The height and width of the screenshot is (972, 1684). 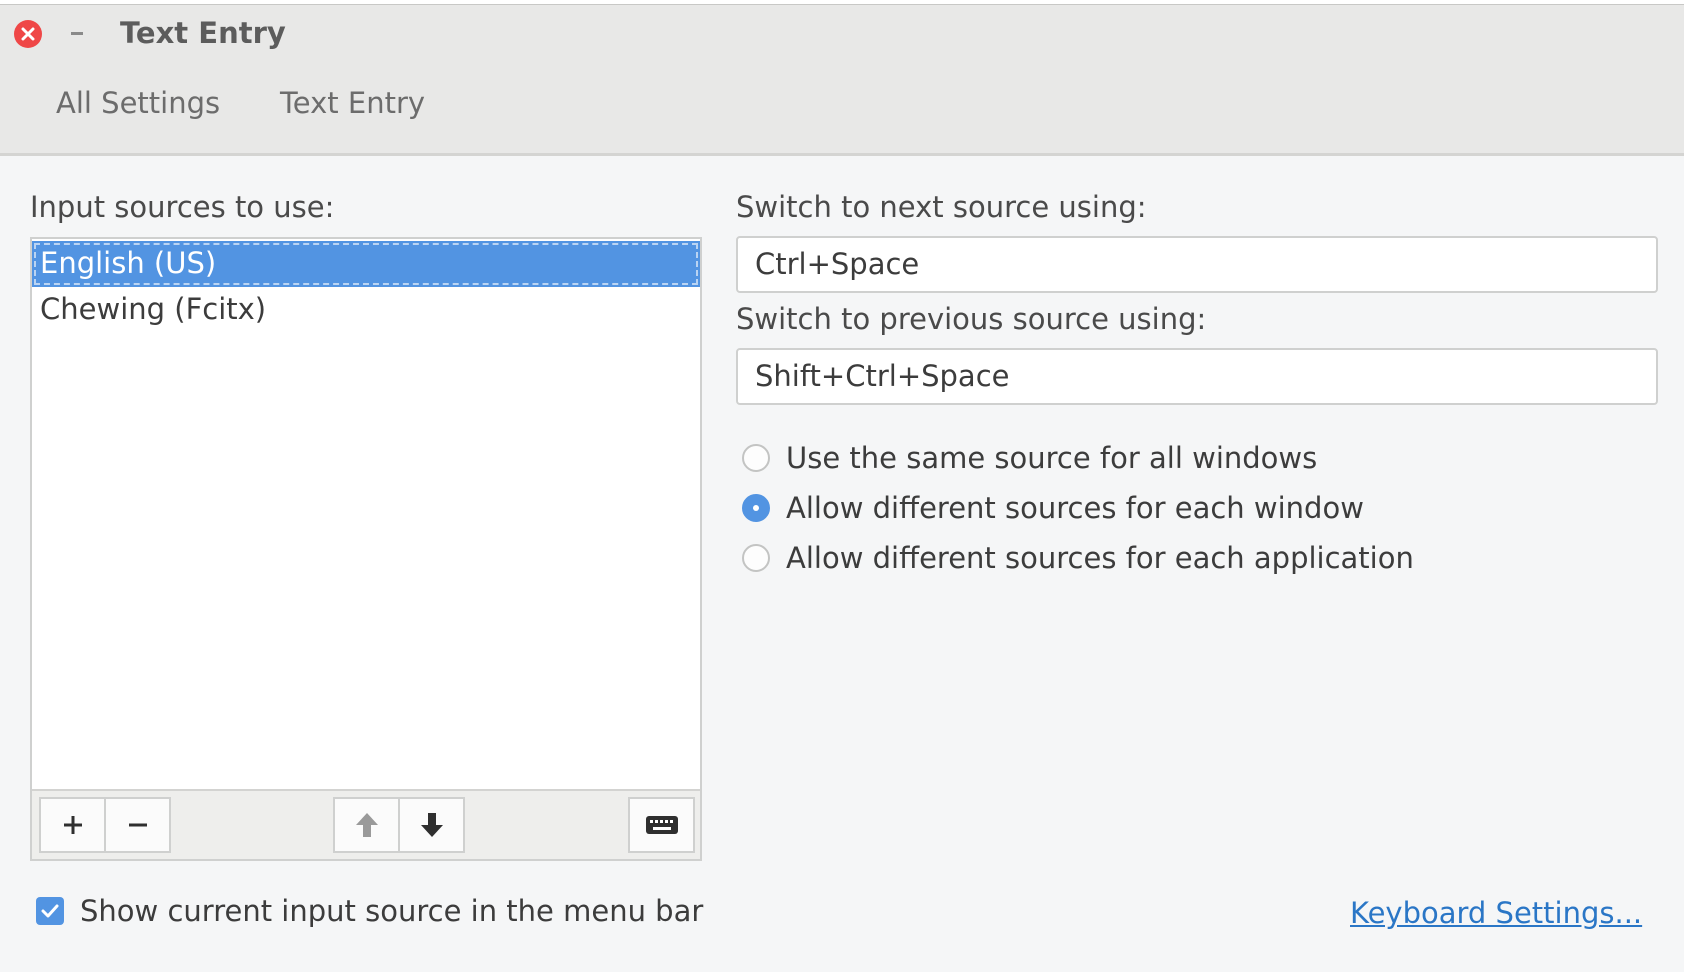 I want to click on arrow-down-icon, so click(x=431, y=825).